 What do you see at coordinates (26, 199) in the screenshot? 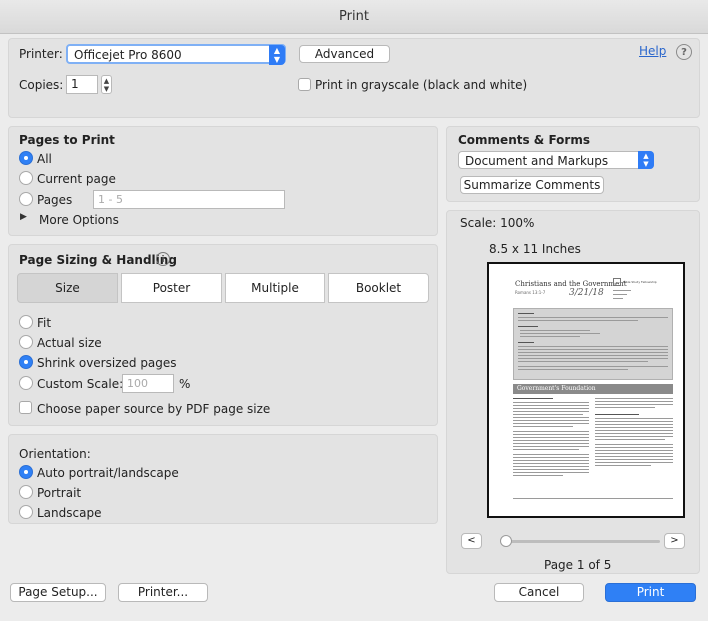
I see `pages-range-radio` at bounding box center [26, 199].